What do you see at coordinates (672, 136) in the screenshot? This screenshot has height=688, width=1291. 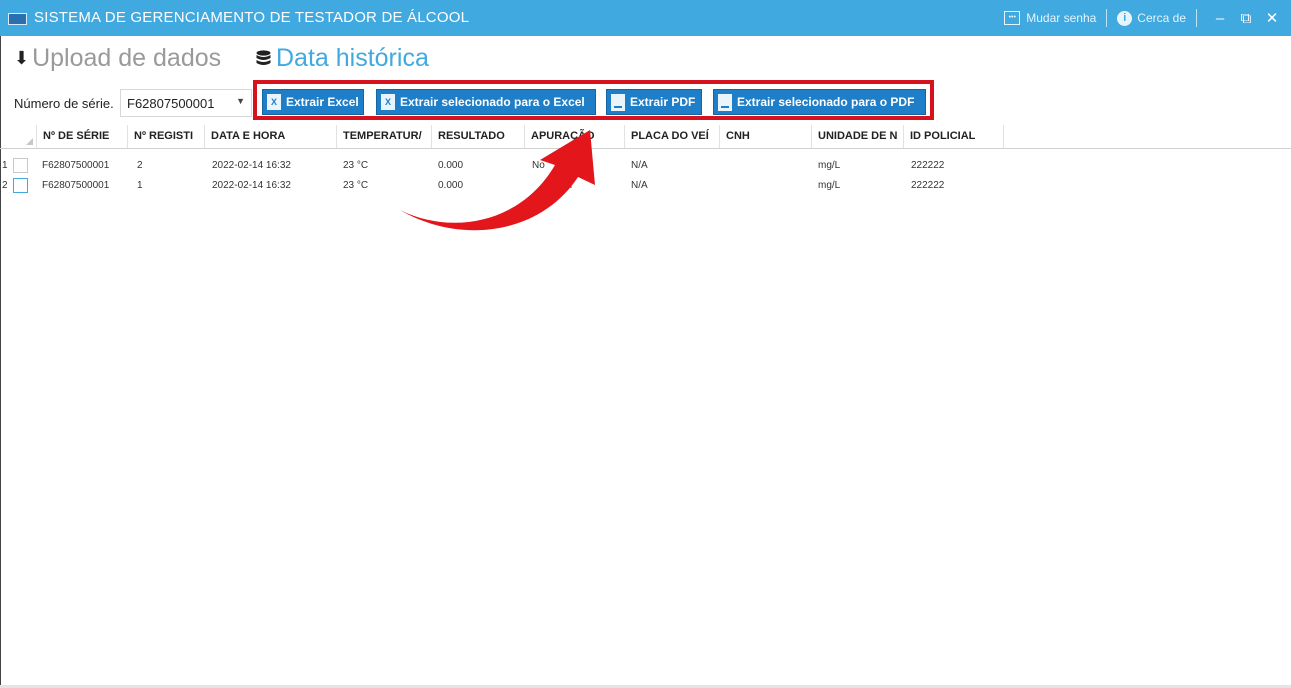 I see `column-header: PLACA DO VEÍ` at bounding box center [672, 136].